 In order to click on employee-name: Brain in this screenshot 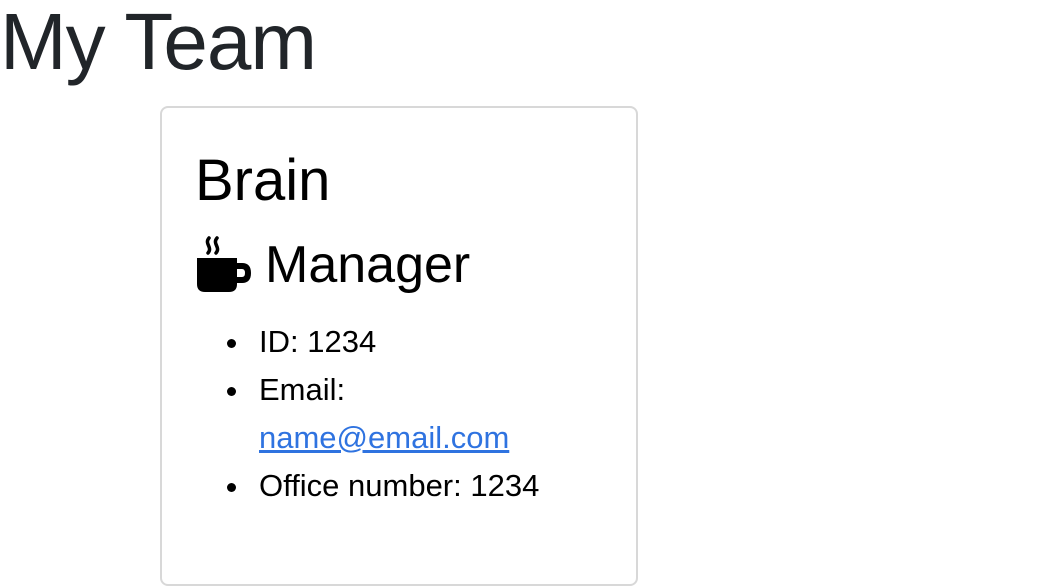, I will do `click(263, 180)`.